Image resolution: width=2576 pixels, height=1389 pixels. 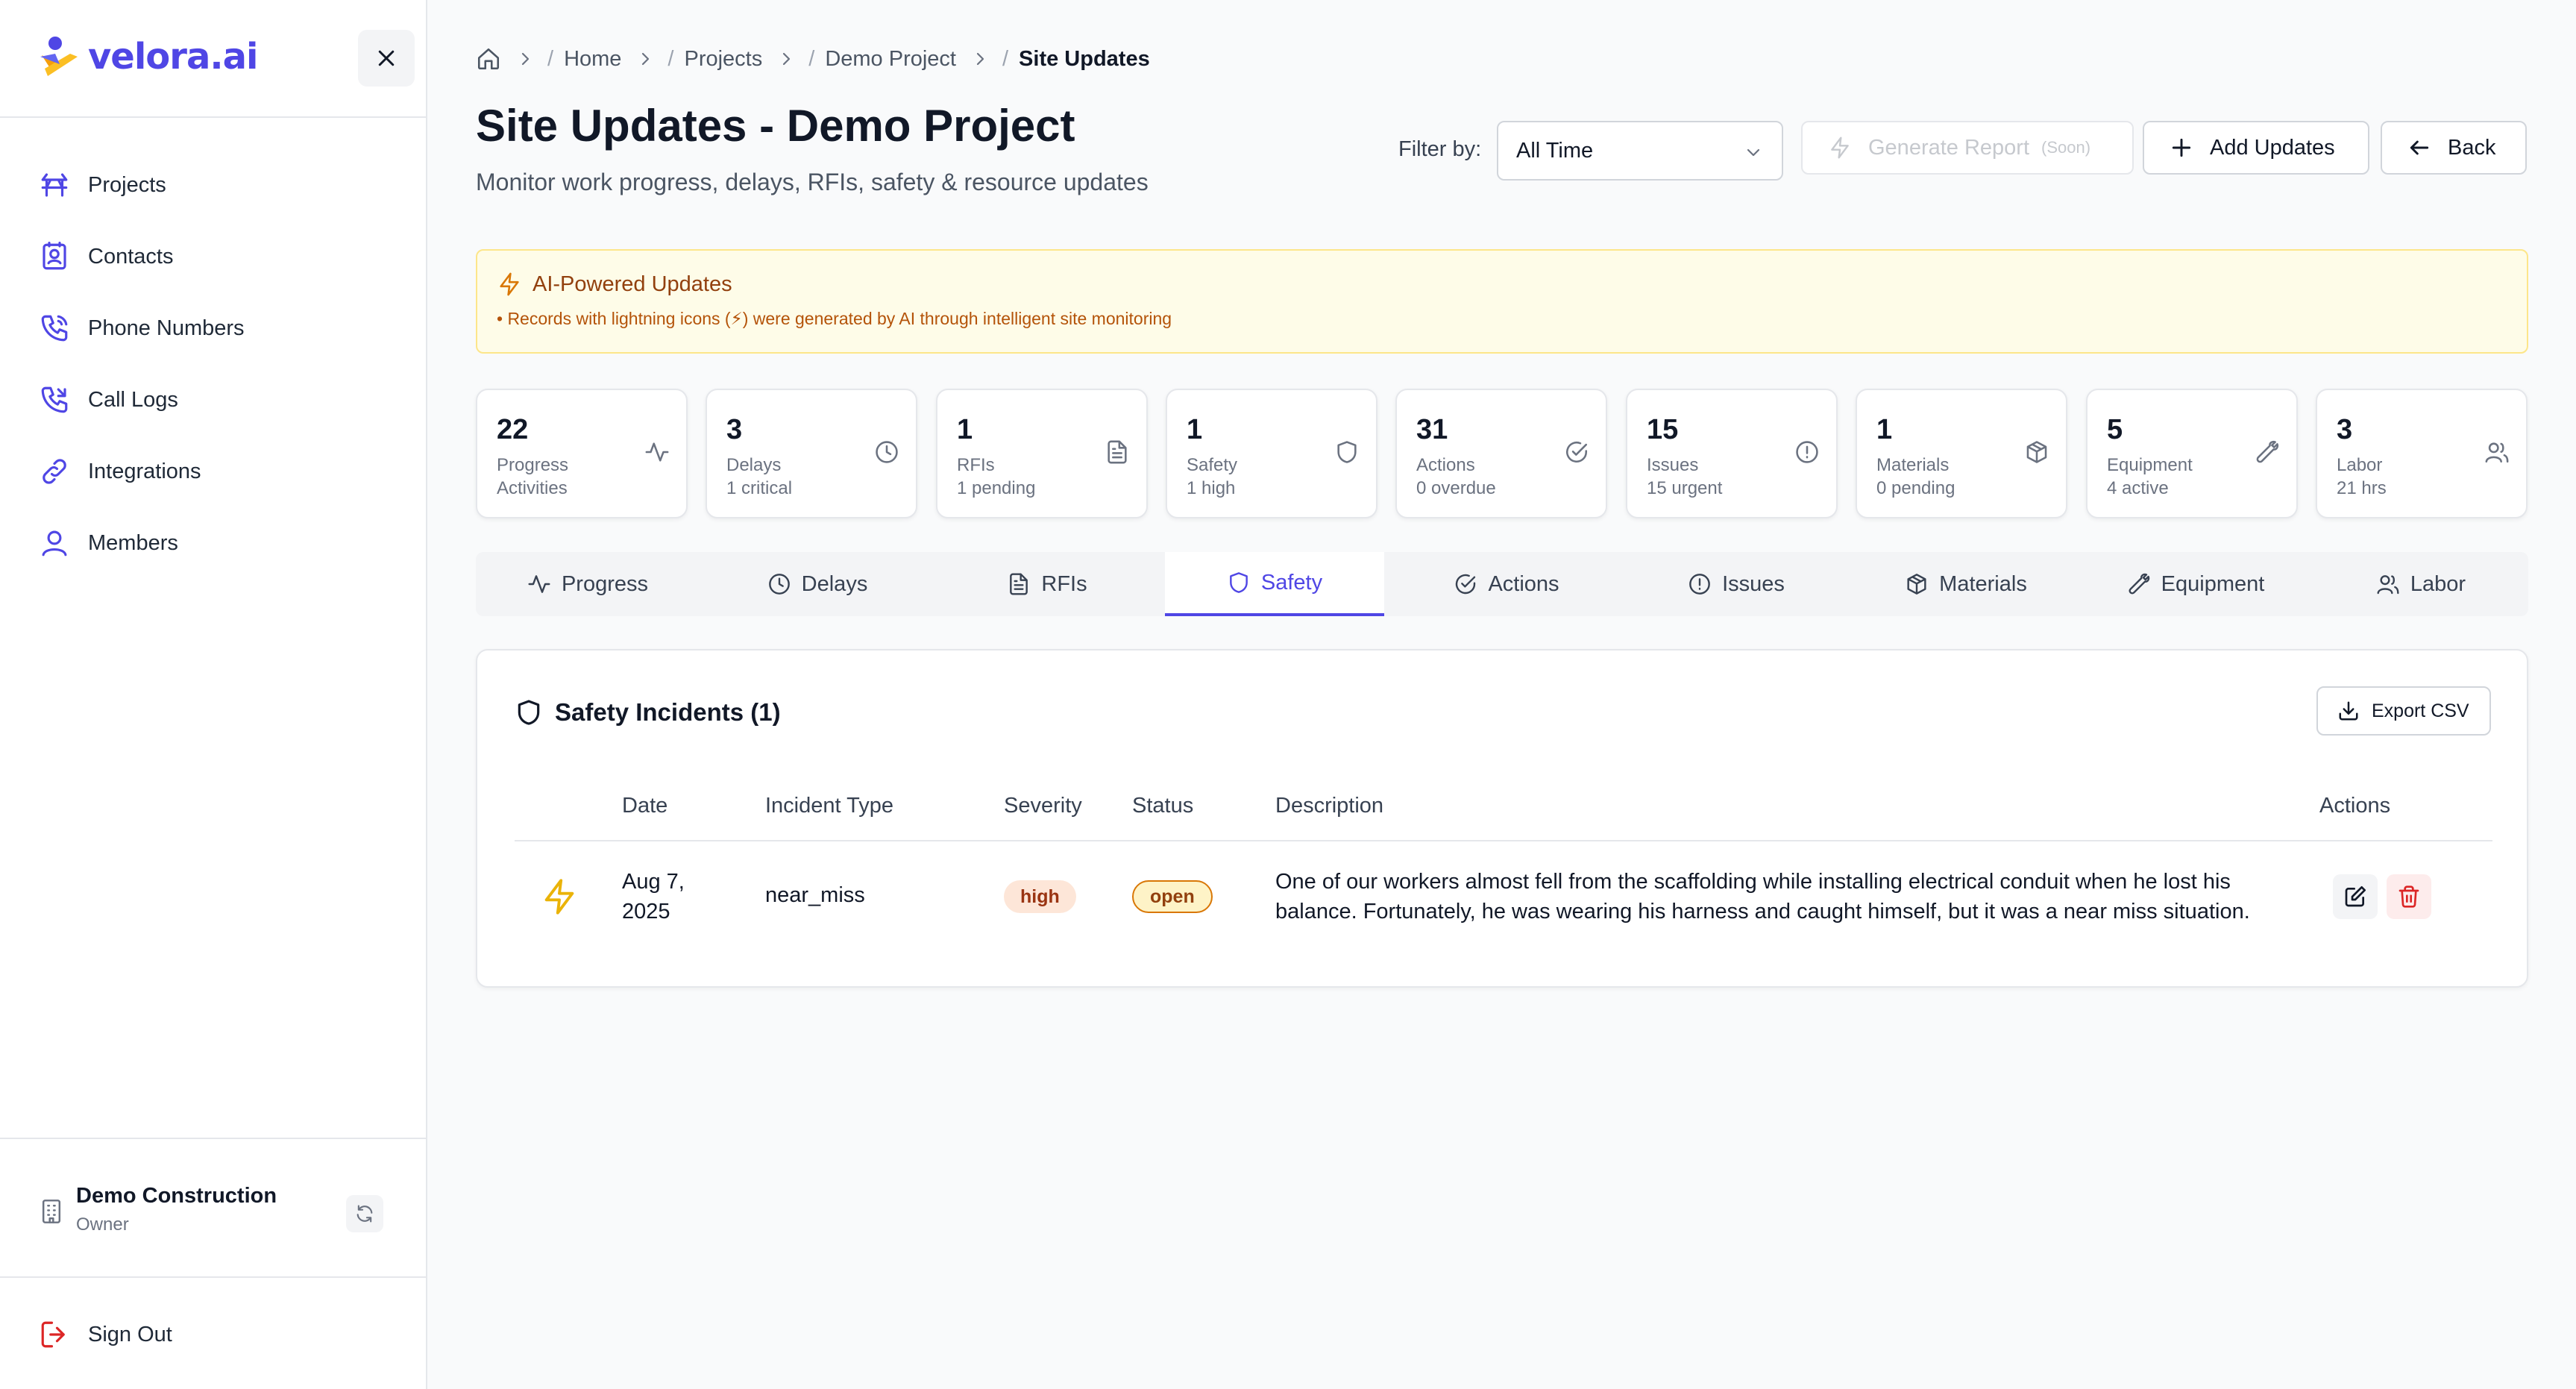 I want to click on close-sidebar-button, so click(x=387, y=59).